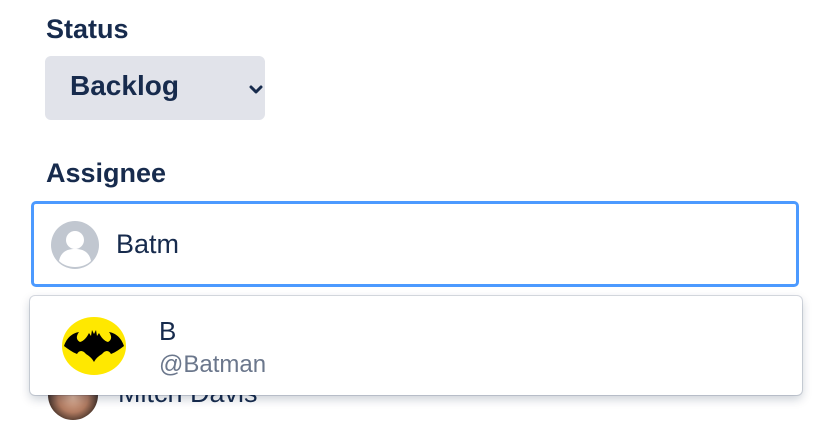 Image resolution: width=820 pixels, height=440 pixels. What do you see at coordinates (75, 245) in the screenshot?
I see `default-avatar-icon` at bounding box center [75, 245].